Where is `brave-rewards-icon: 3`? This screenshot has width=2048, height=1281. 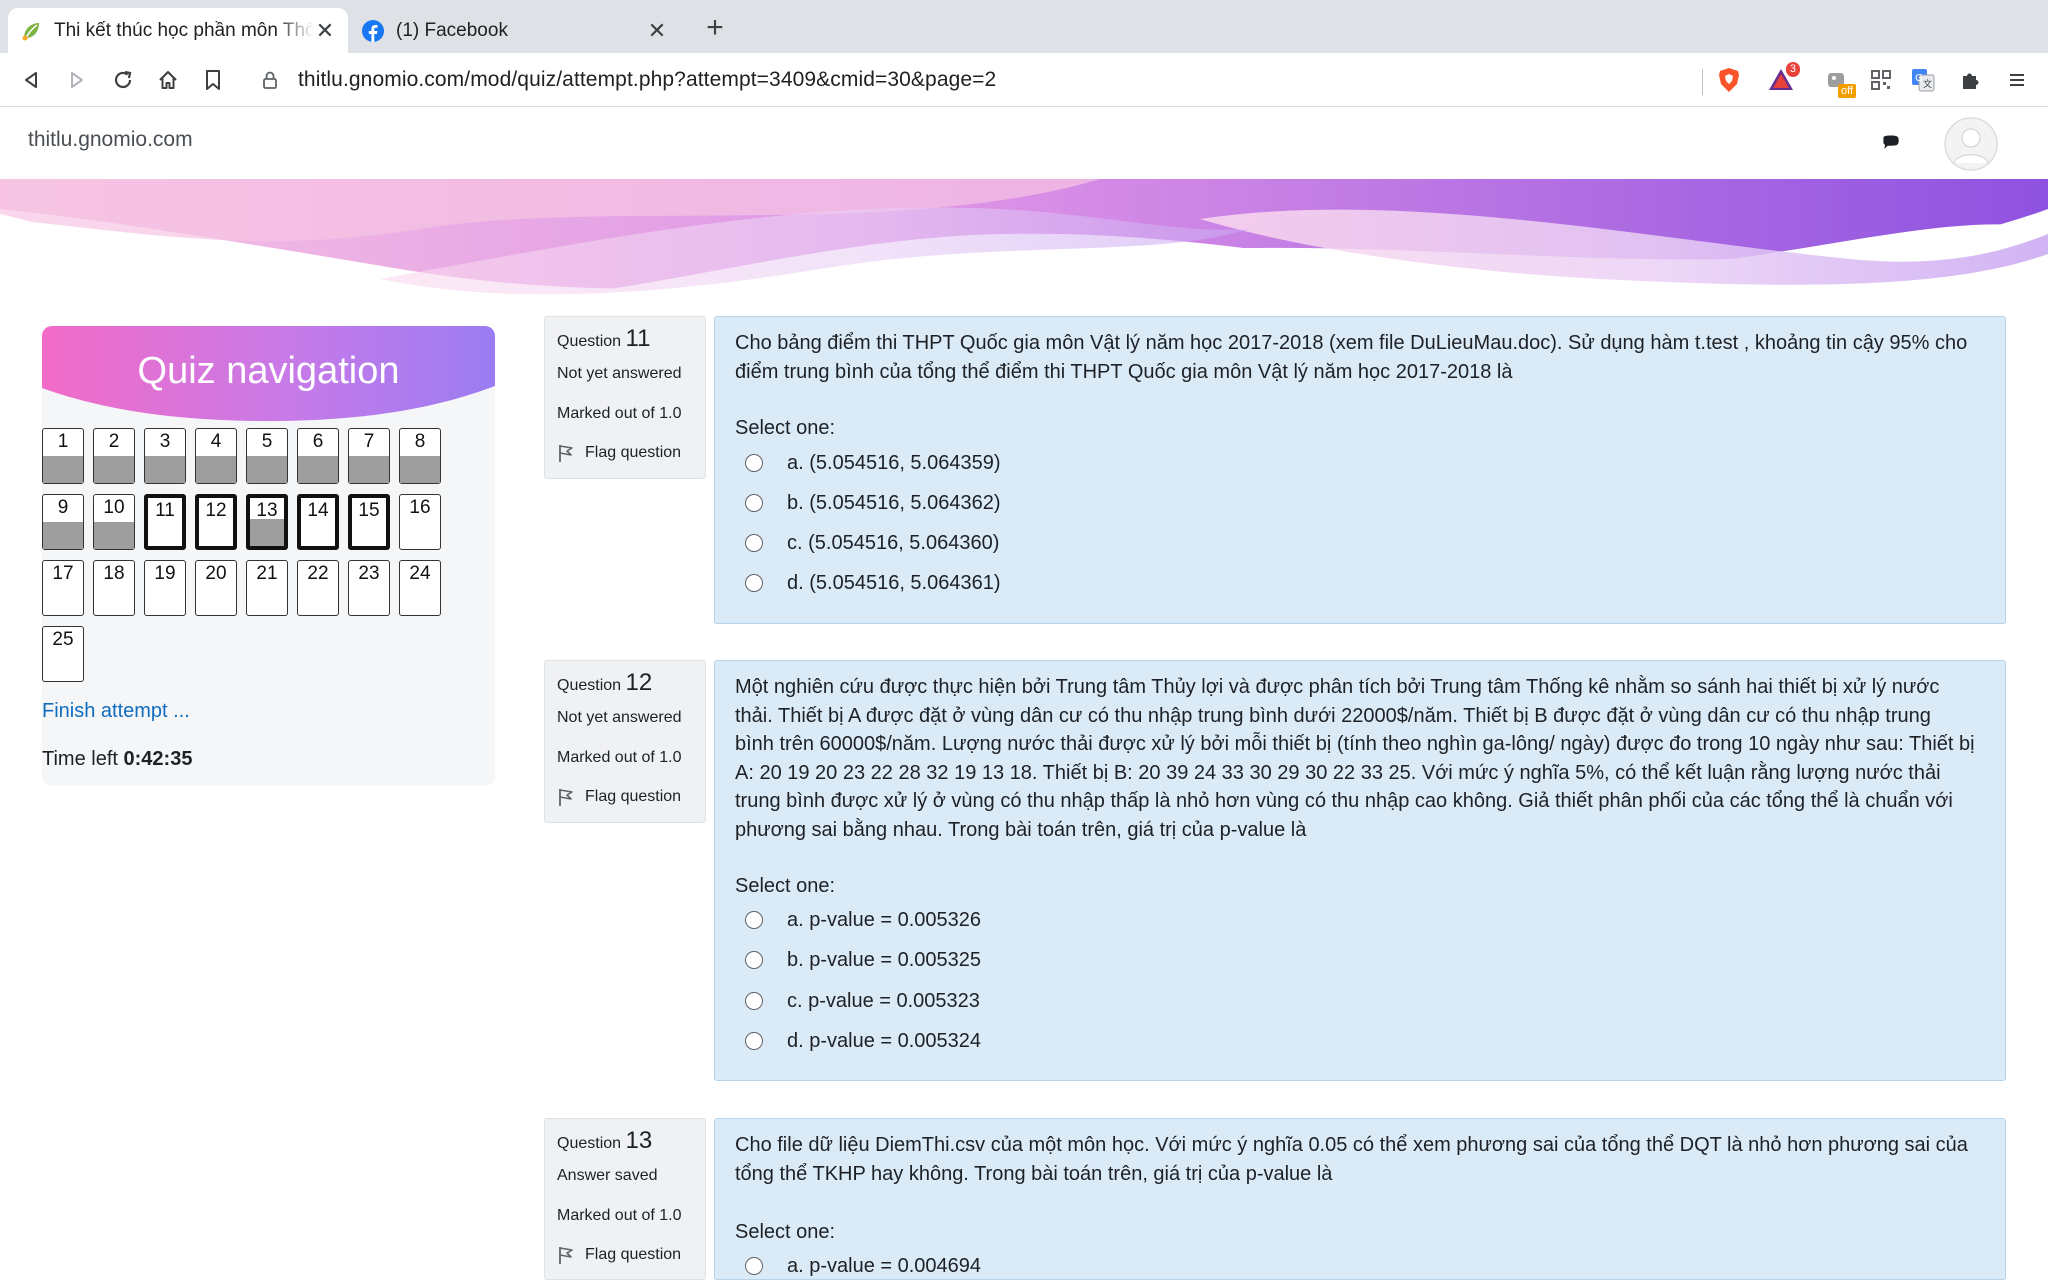
brave-rewards-icon: 3 is located at coordinates (1783, 78).